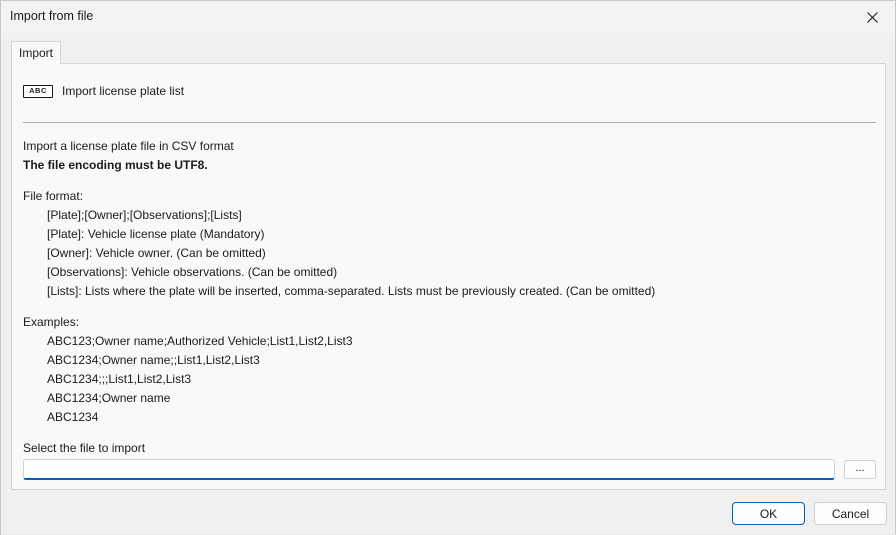 Image resolution: width=896 pixels, height=535 pixels. Describe the element at coordinates (53, 196) in the screenshot. I see `file-format-heading: File format:` at that location.